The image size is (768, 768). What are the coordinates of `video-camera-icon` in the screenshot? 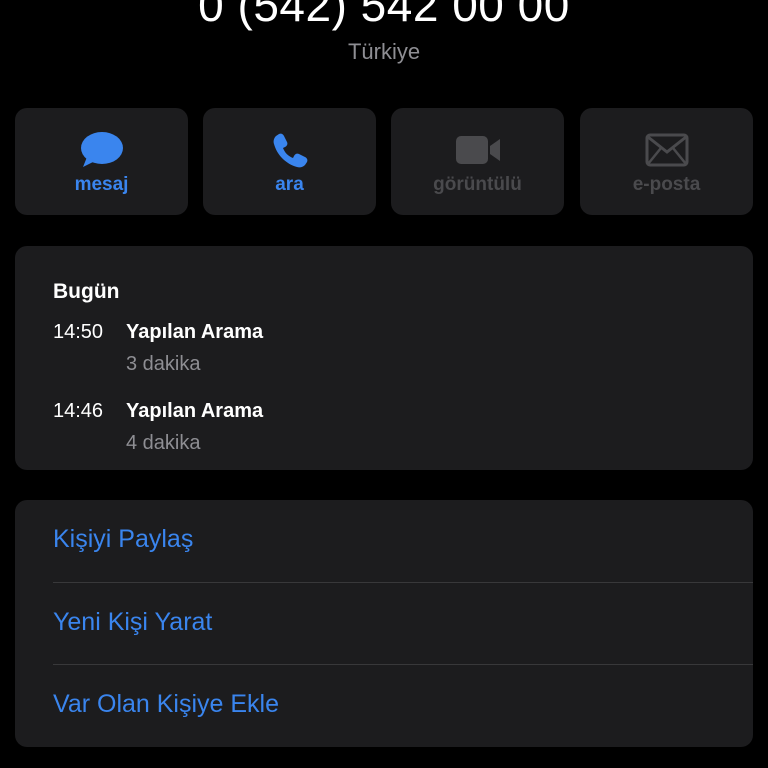 It's located at (477, 150).